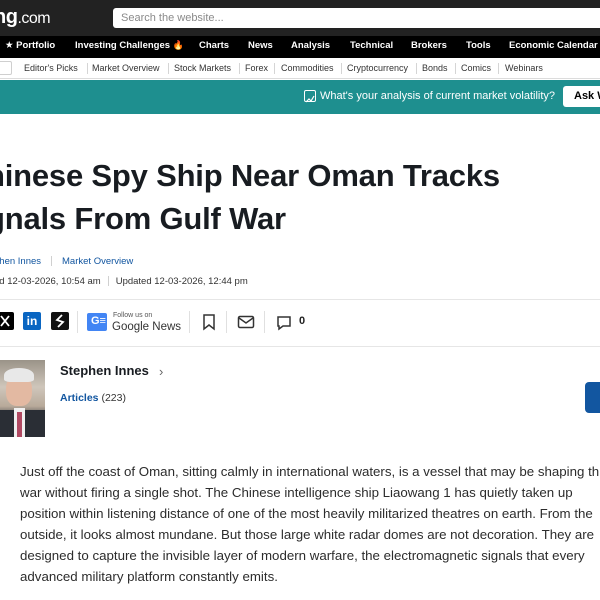 The height and width of the screenshot is (600, 600). What do you see at coordinates (260, 45) in the screenshot?
I see `nav-item-news: News` at bounding box center [260, 45].